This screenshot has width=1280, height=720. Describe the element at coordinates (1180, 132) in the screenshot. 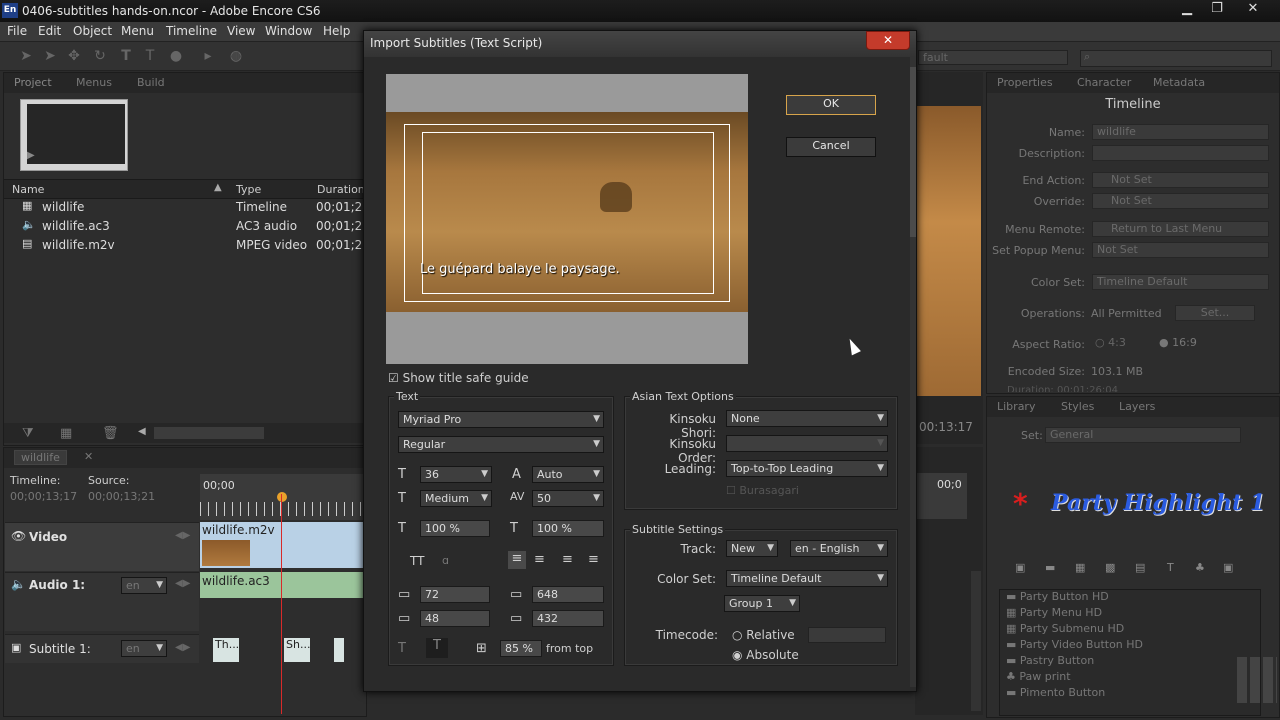

I see `name-field: wildlife` at that location.